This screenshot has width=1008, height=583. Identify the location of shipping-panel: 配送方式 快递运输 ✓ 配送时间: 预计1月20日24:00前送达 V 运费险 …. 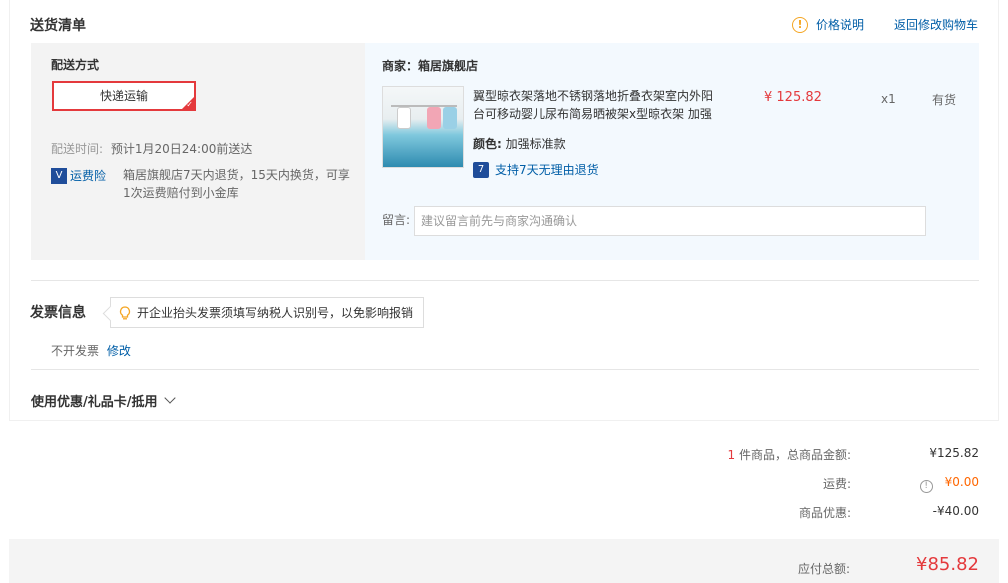
(198, 151).